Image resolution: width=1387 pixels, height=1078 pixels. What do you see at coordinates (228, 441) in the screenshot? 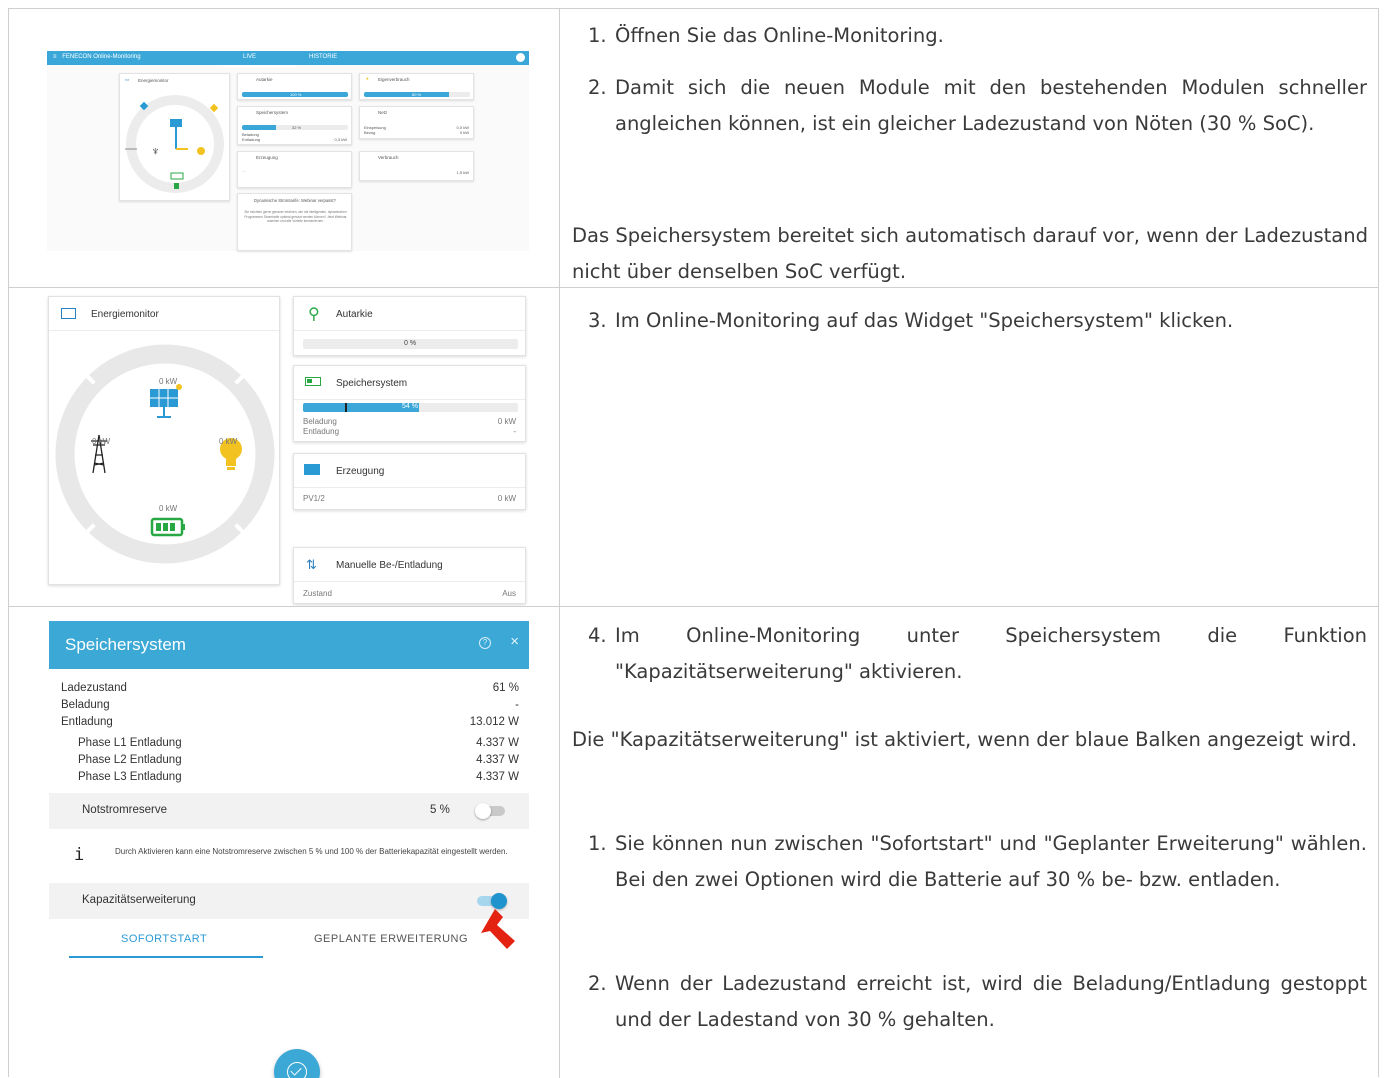
I see `consumption-kw: 0 kW` at bounding box center [228, 441].